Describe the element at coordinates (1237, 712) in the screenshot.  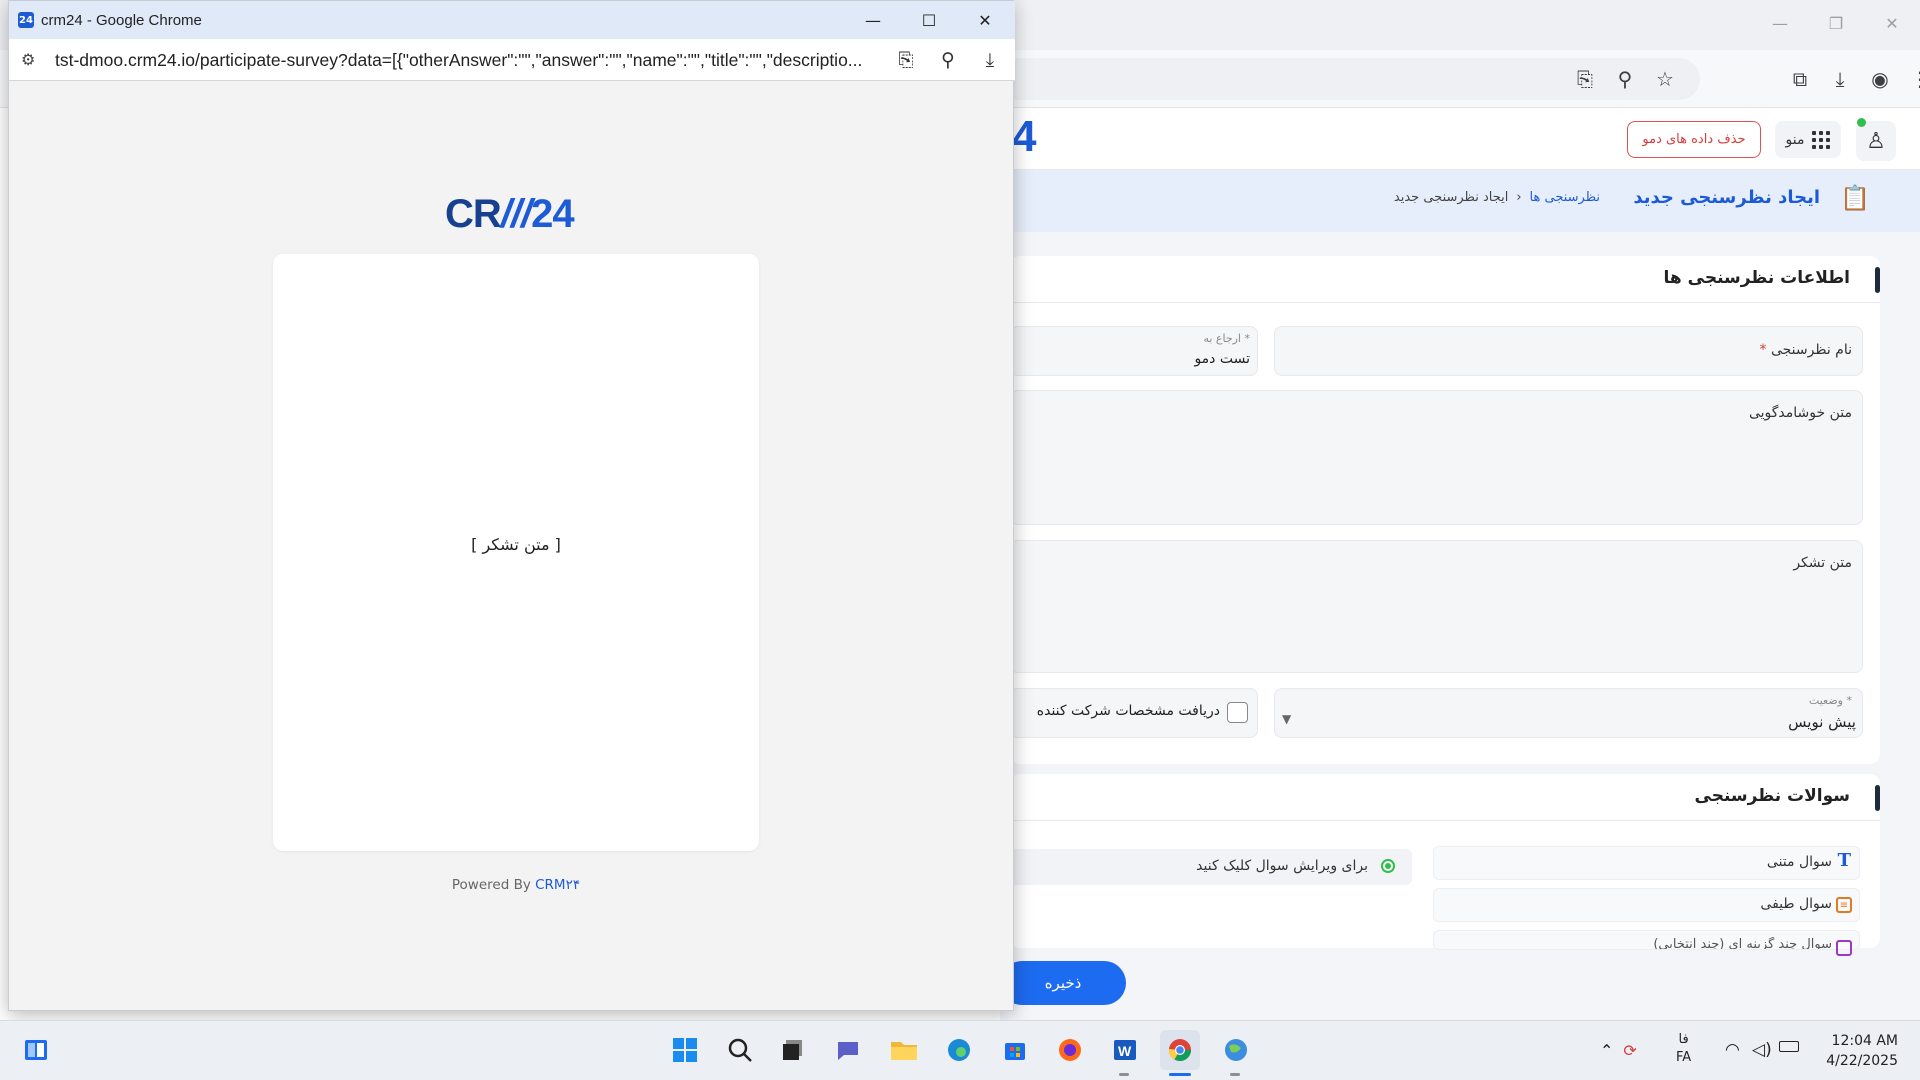
I see `collect-participant-info-checkbox` at that location.